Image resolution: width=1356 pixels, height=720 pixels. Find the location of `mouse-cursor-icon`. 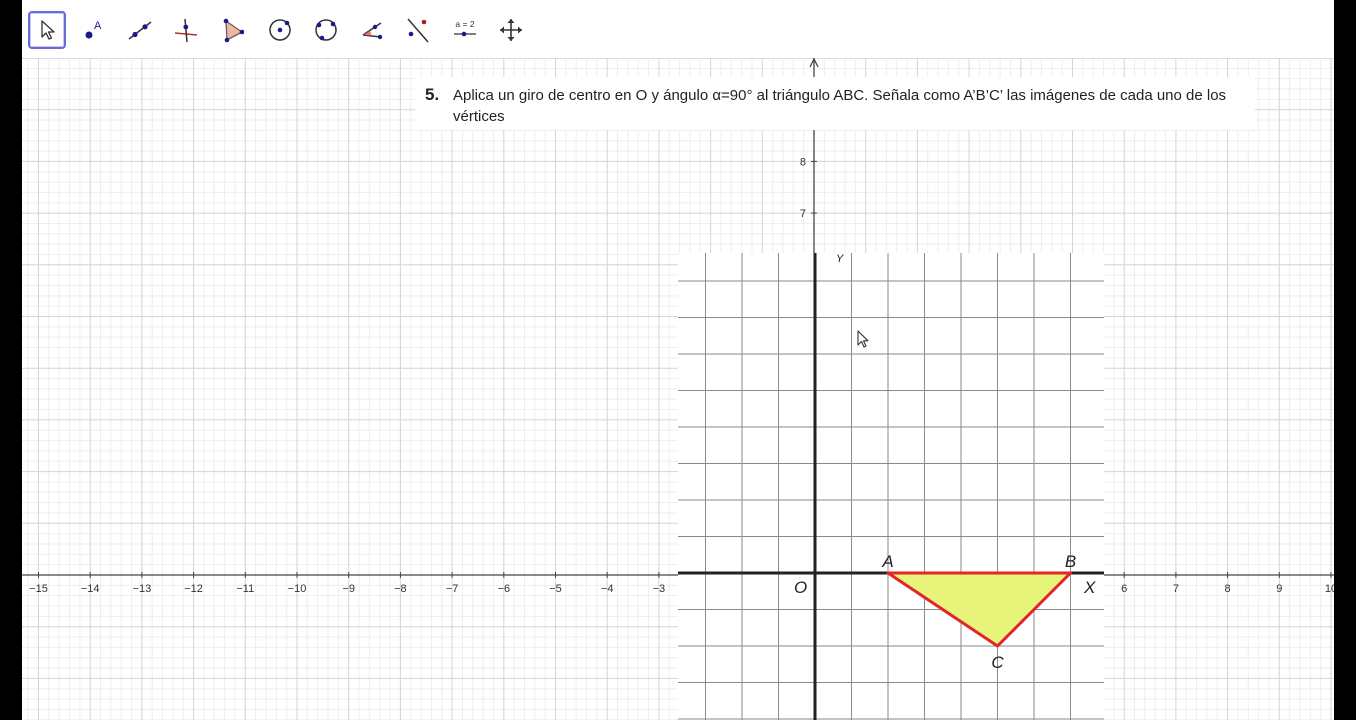

mouse-cursor-icon is located at coordinates (863, 339).